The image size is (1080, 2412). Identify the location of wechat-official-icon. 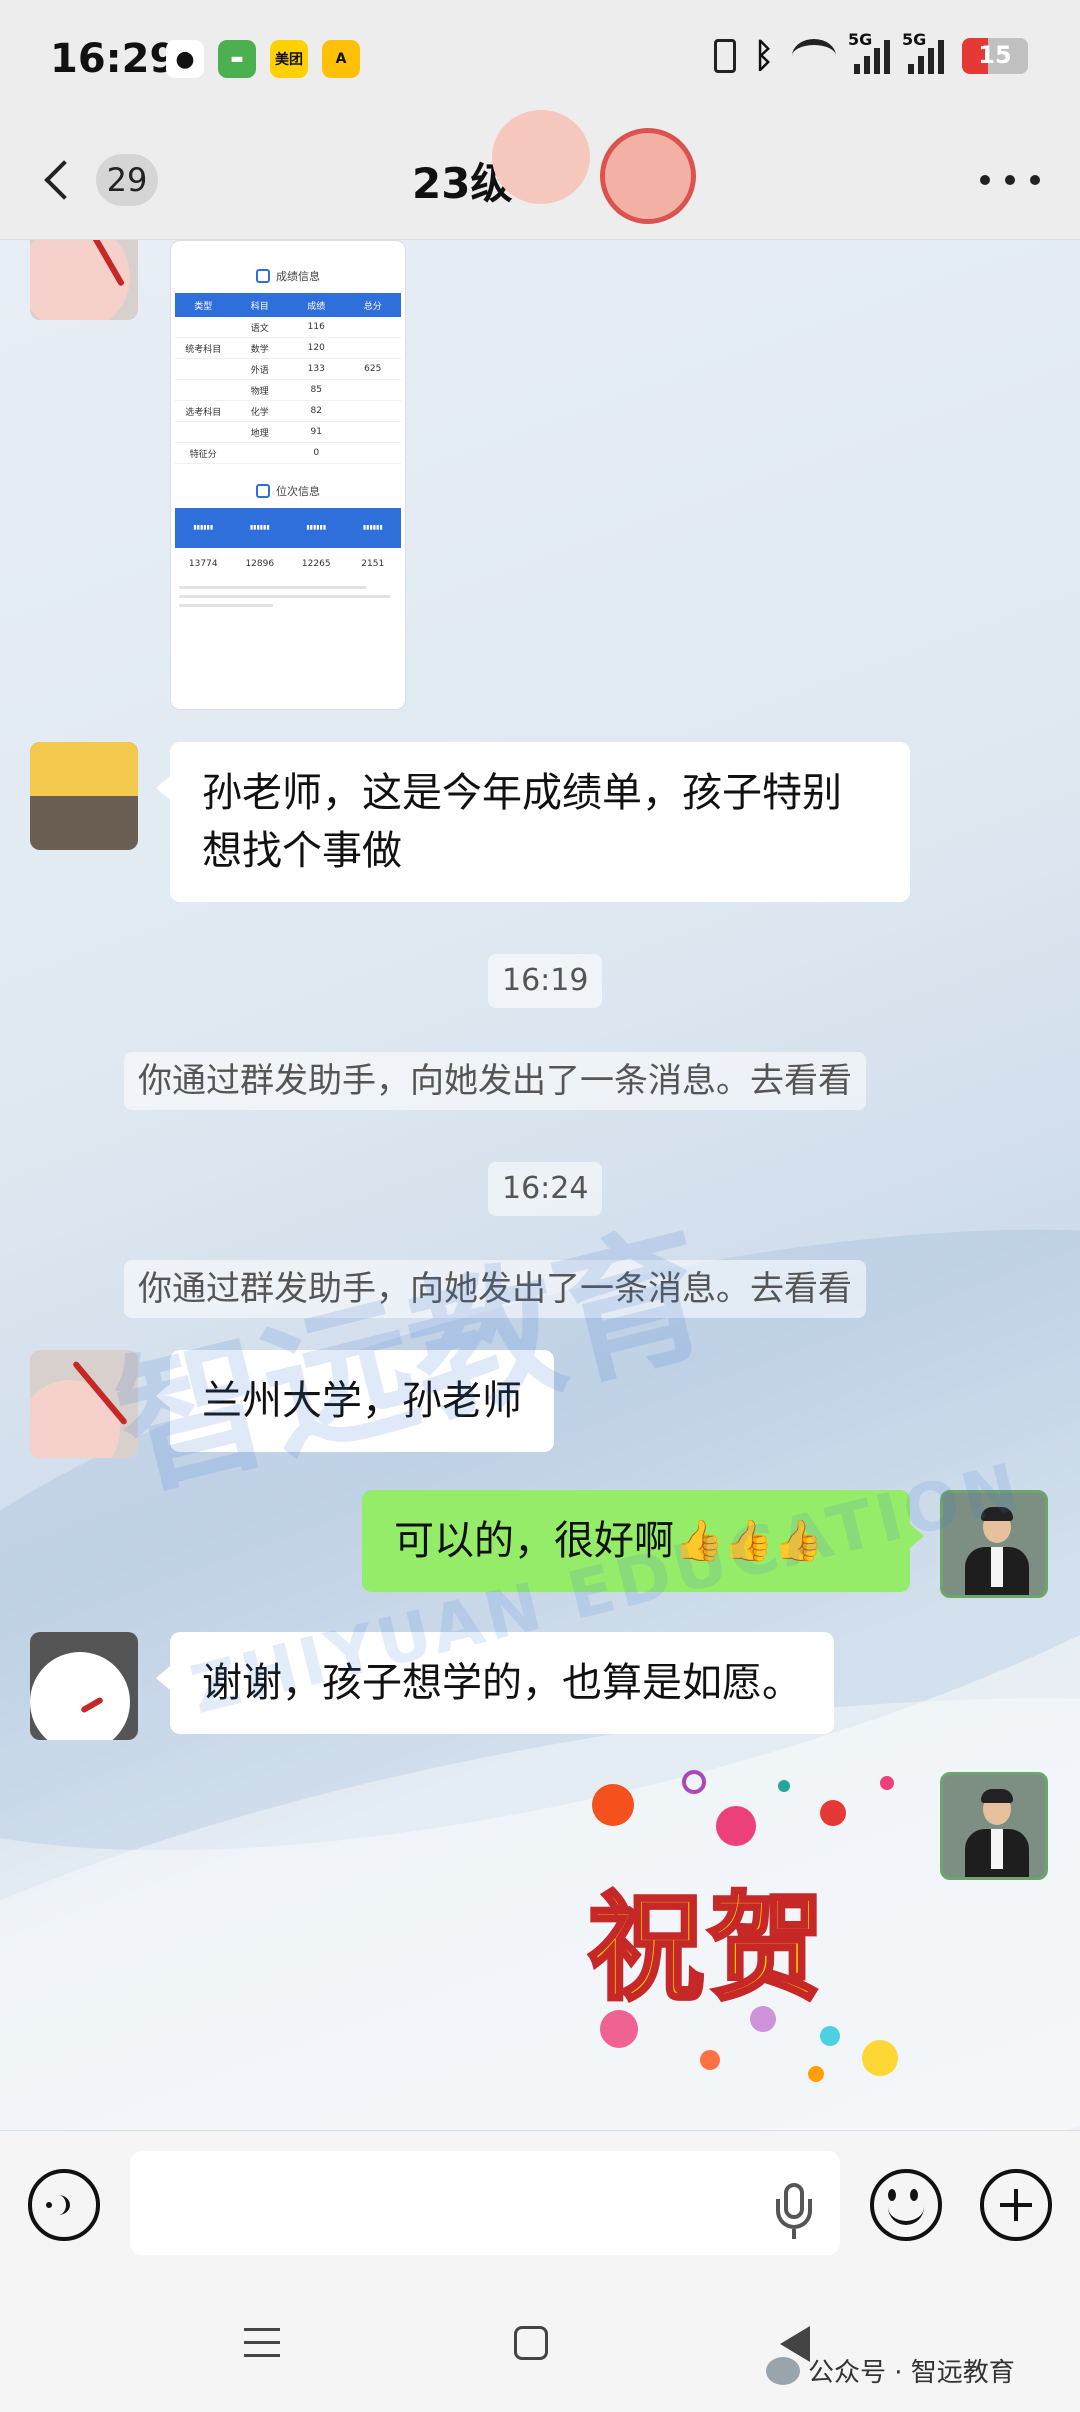
(783, 2370).